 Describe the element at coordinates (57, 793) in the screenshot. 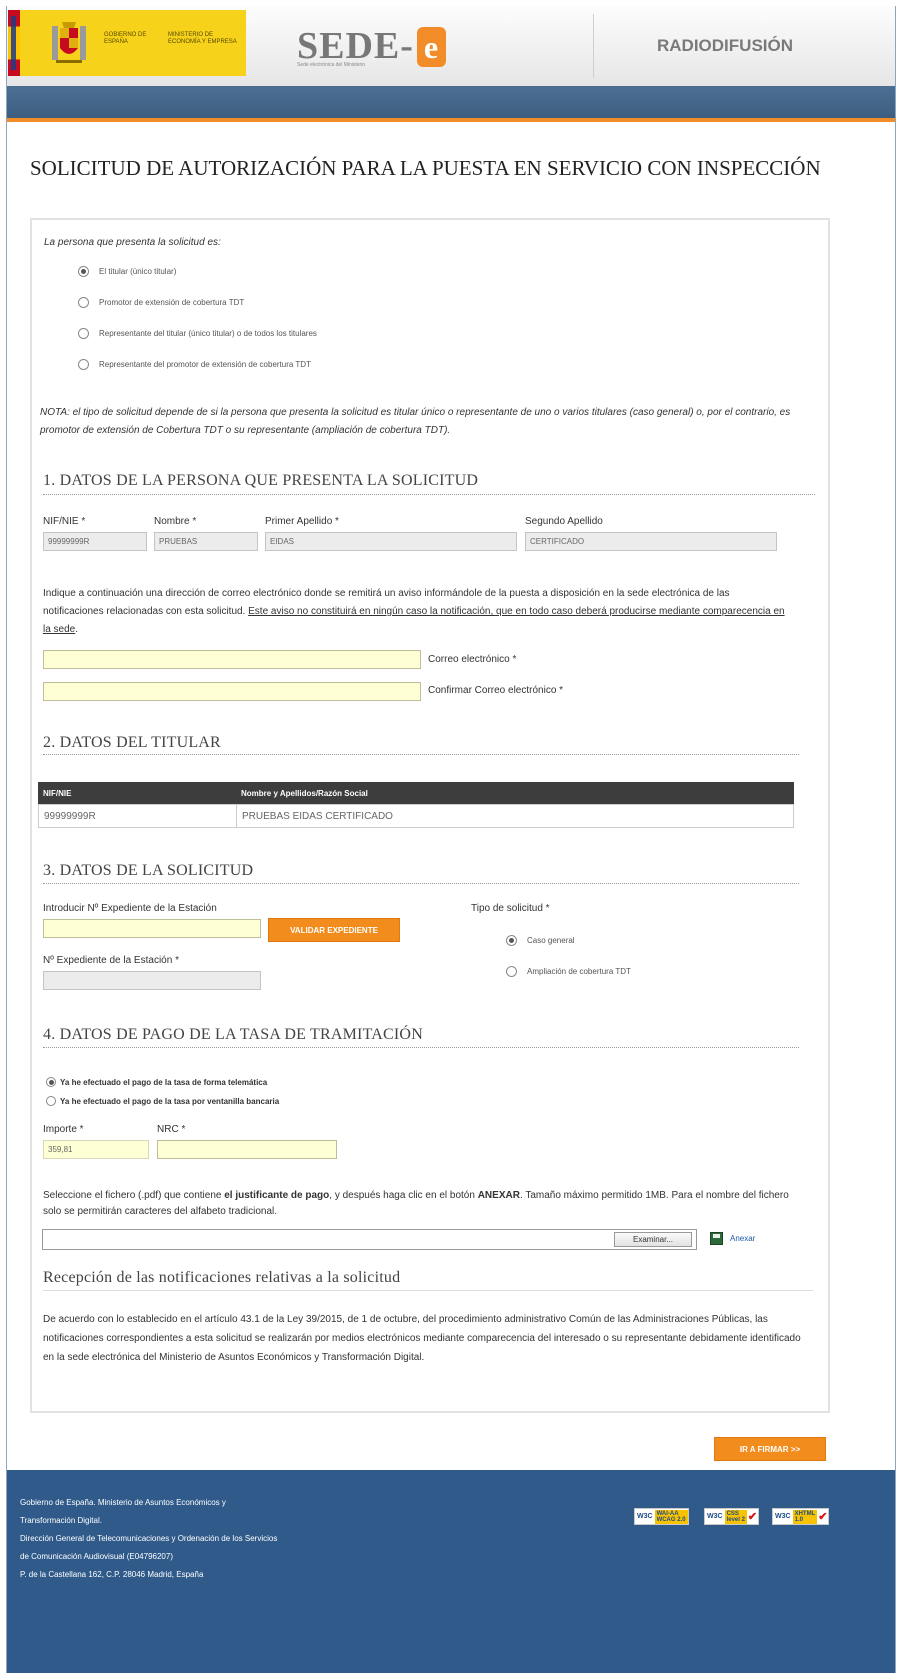

I see `column-header-nif: NIF/NIE` at that location.